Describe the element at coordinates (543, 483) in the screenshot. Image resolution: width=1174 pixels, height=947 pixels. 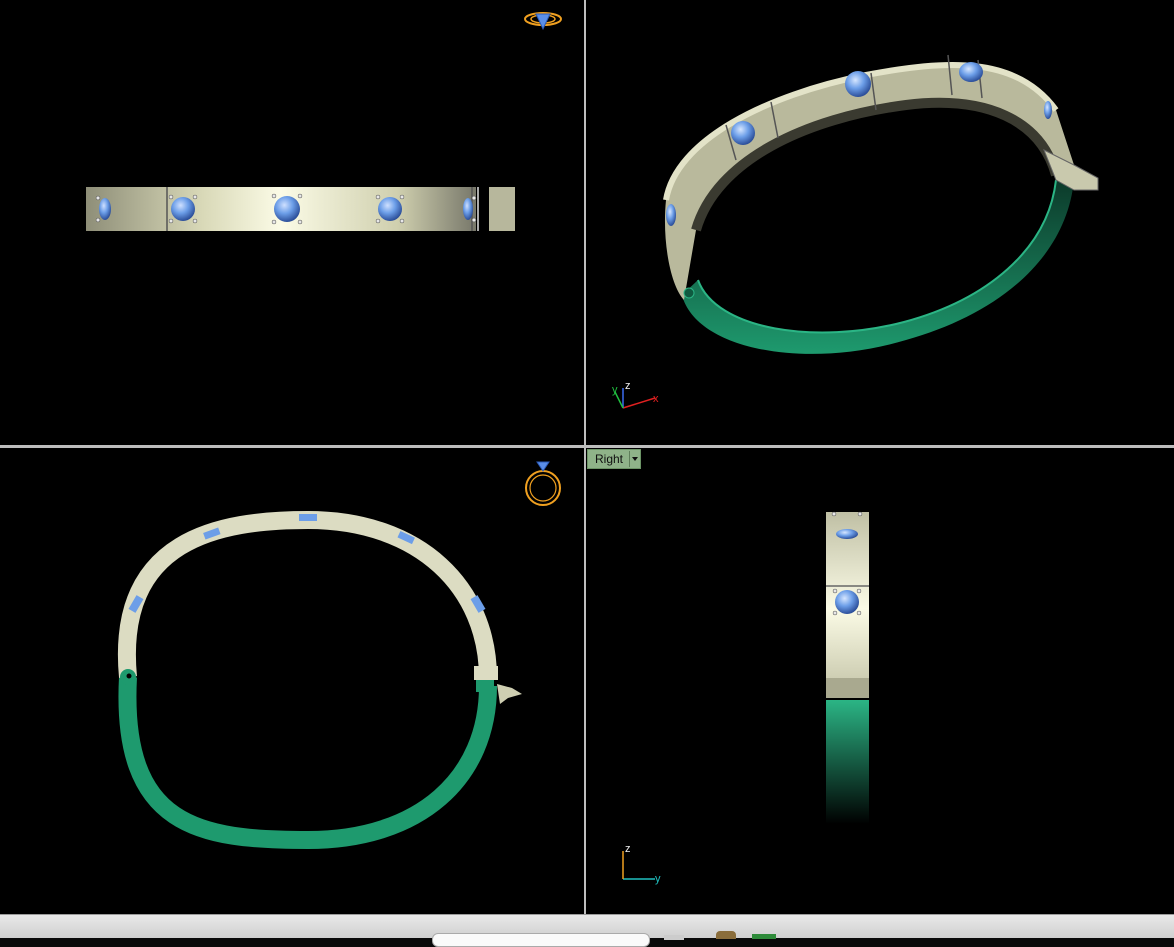
I see `ring-top-gizmo-icon` at that location.